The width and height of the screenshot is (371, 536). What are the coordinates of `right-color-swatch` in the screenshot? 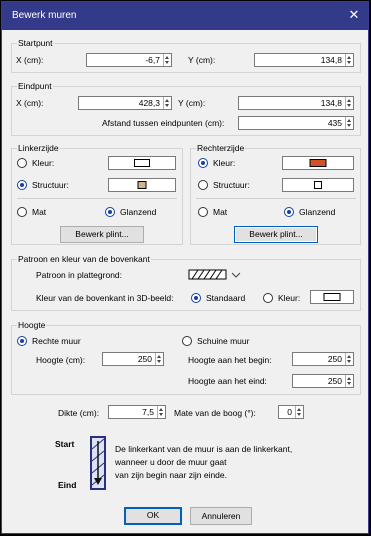 It's located at (318, 163).